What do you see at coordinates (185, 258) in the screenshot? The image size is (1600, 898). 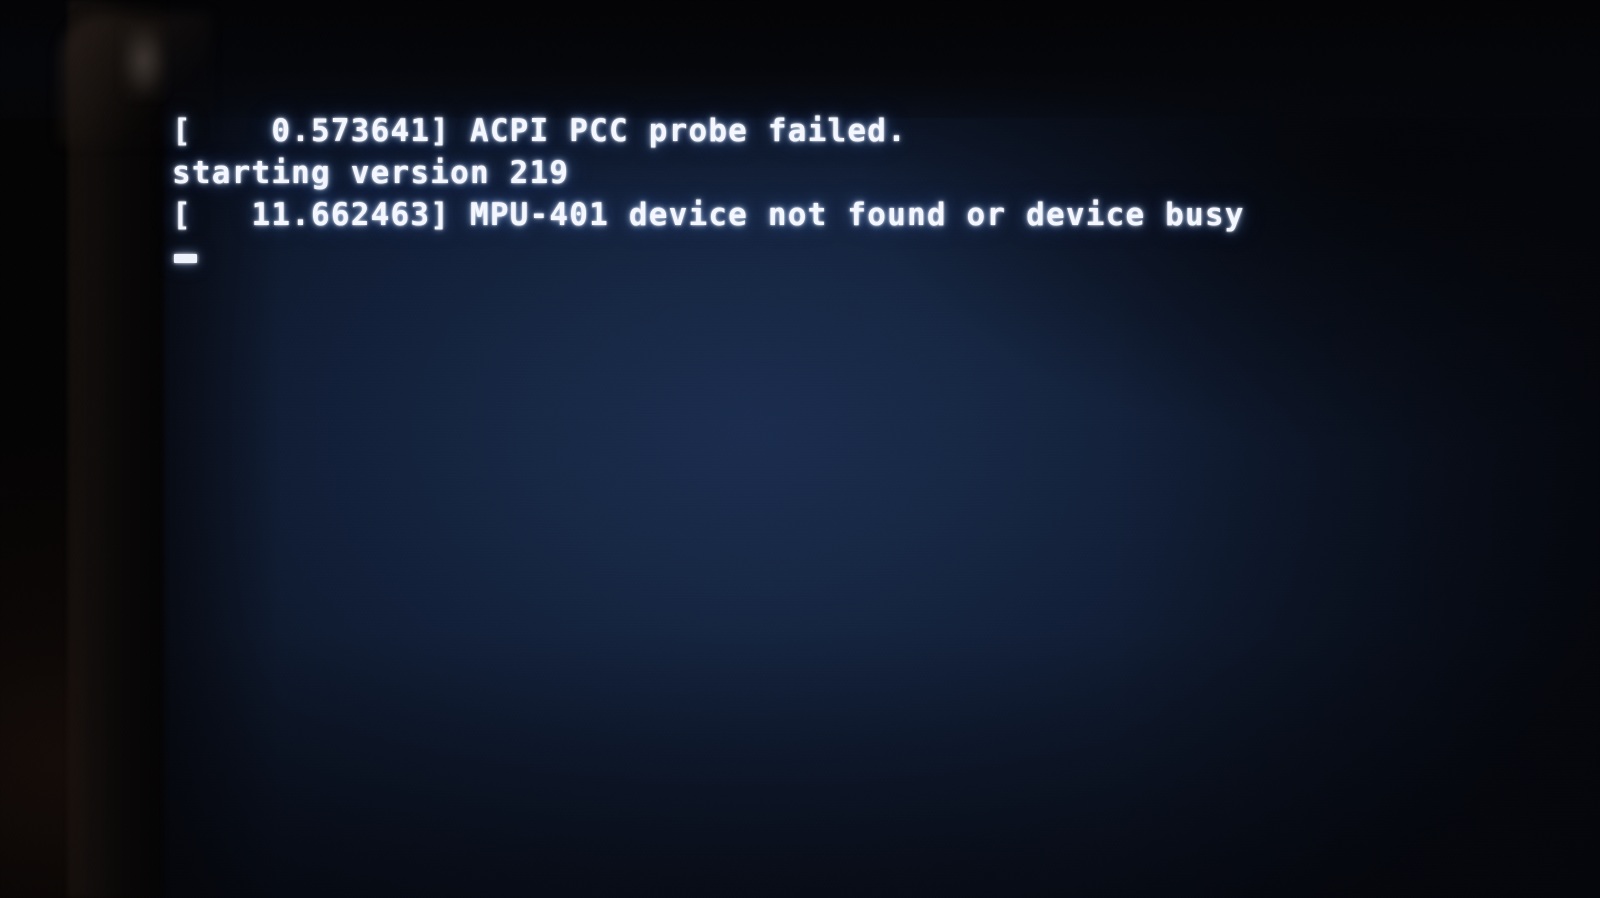 I see `text-cursor` at bounding box center [185, 258].